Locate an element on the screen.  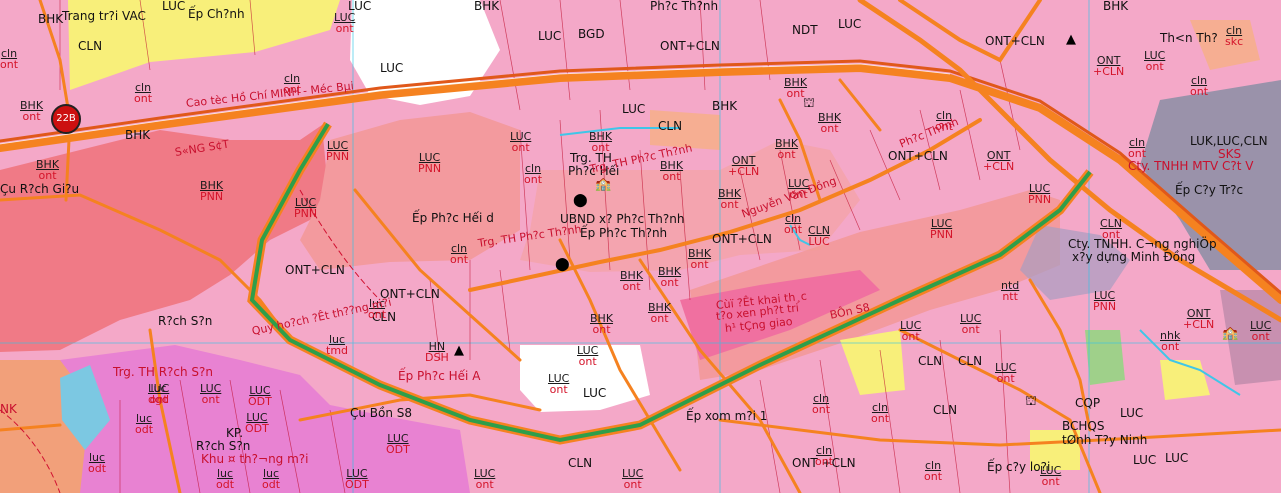
land-code-c68: LUC ODT is located at coordinates (257, 423).